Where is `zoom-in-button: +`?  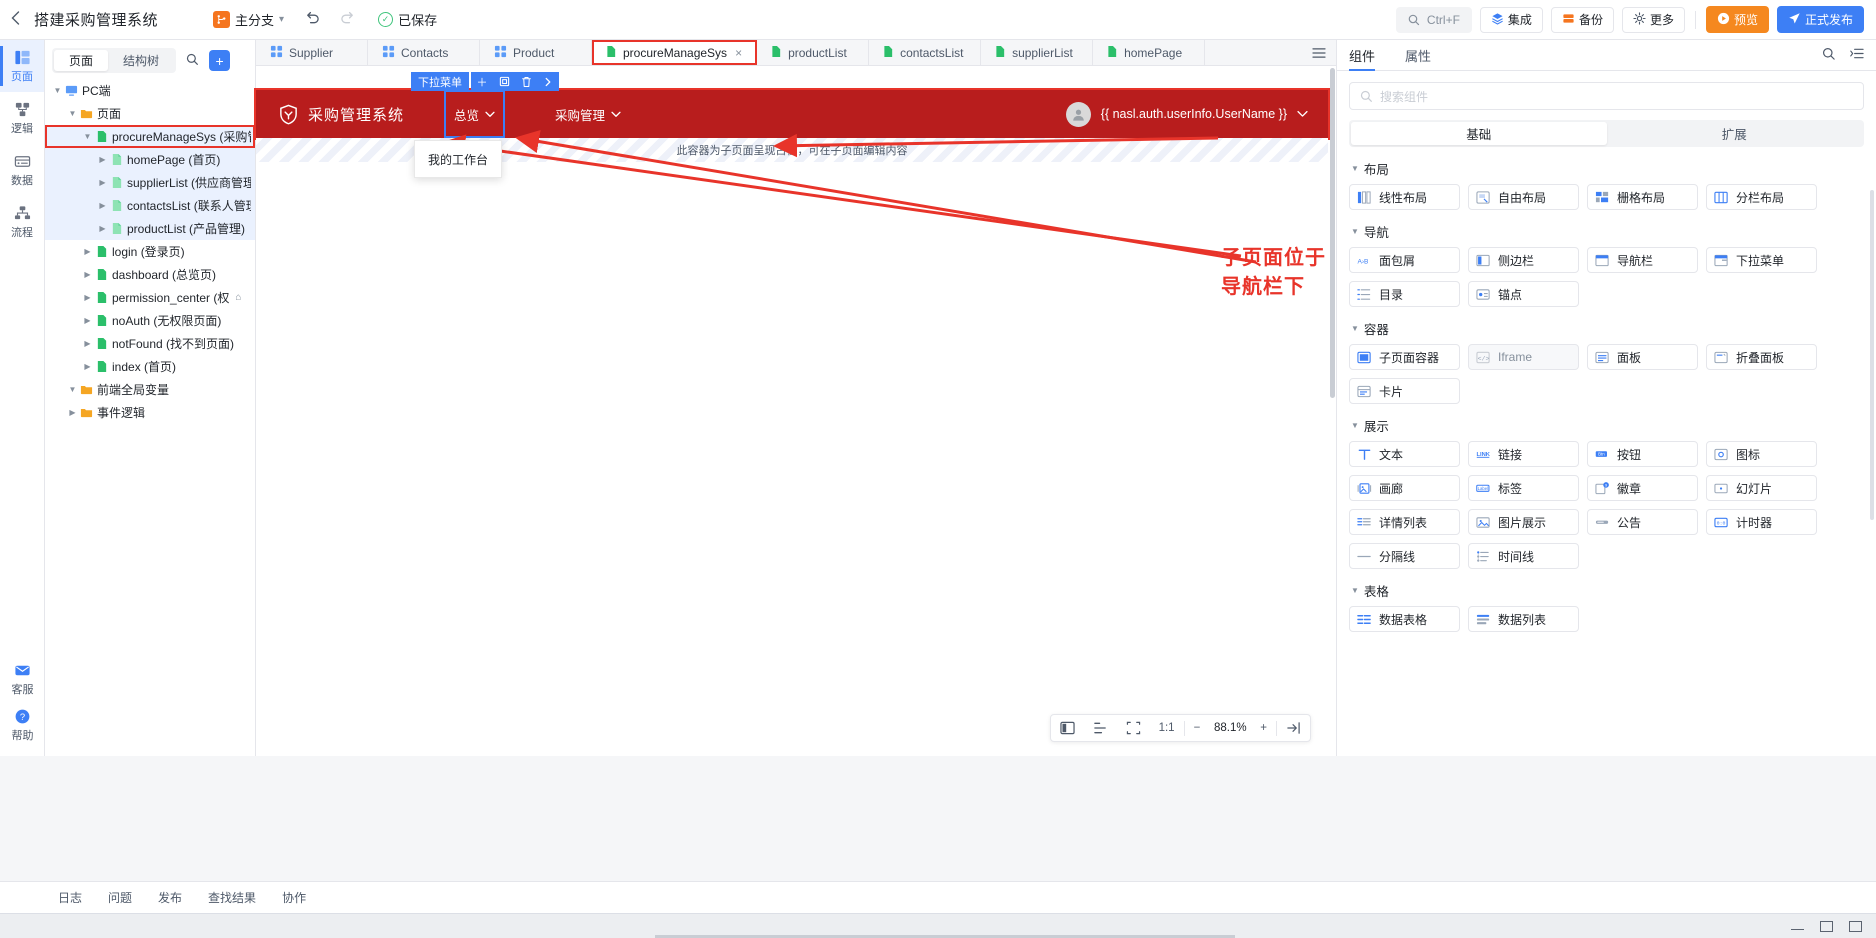
zoom-in-button: + is located at coordinates (1263, 728).